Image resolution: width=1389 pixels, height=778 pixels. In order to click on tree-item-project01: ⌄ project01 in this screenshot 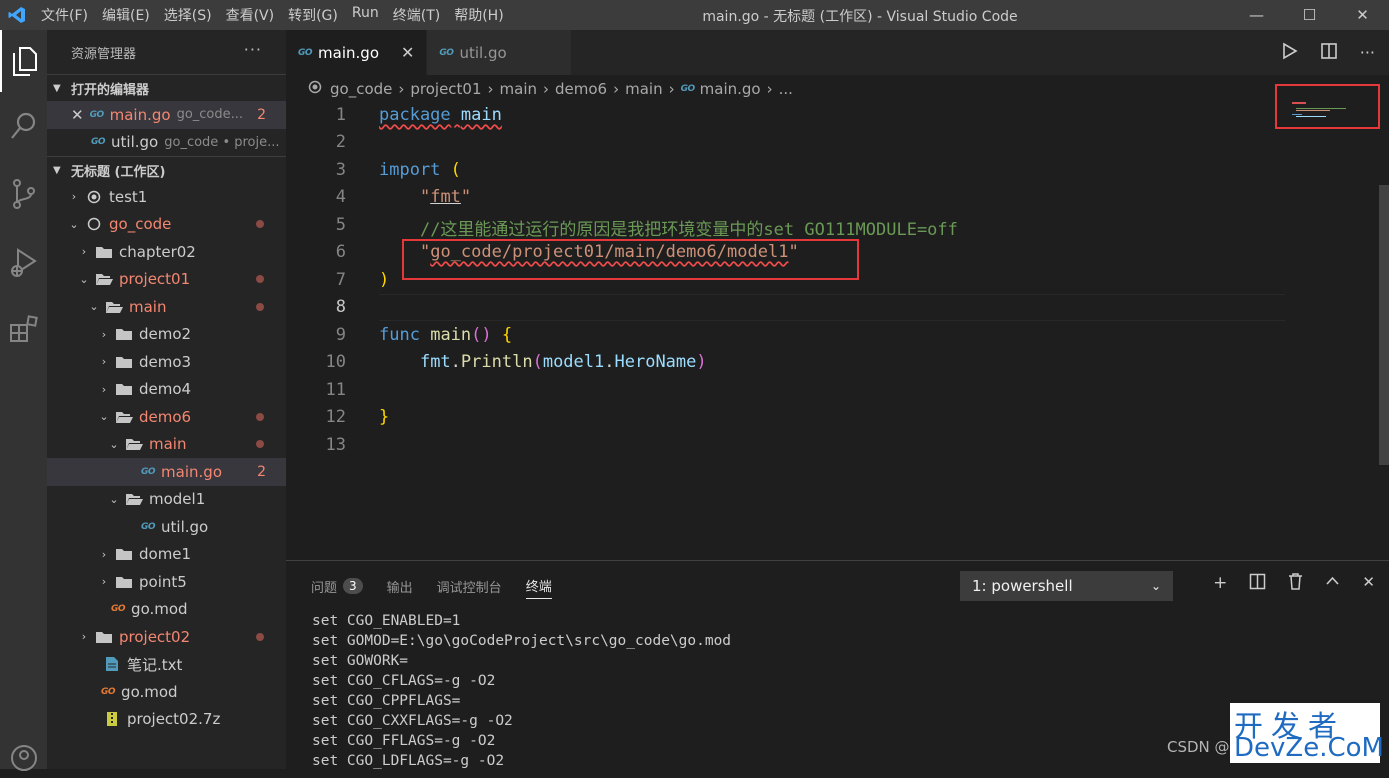, I will do `click(166, 280)`.